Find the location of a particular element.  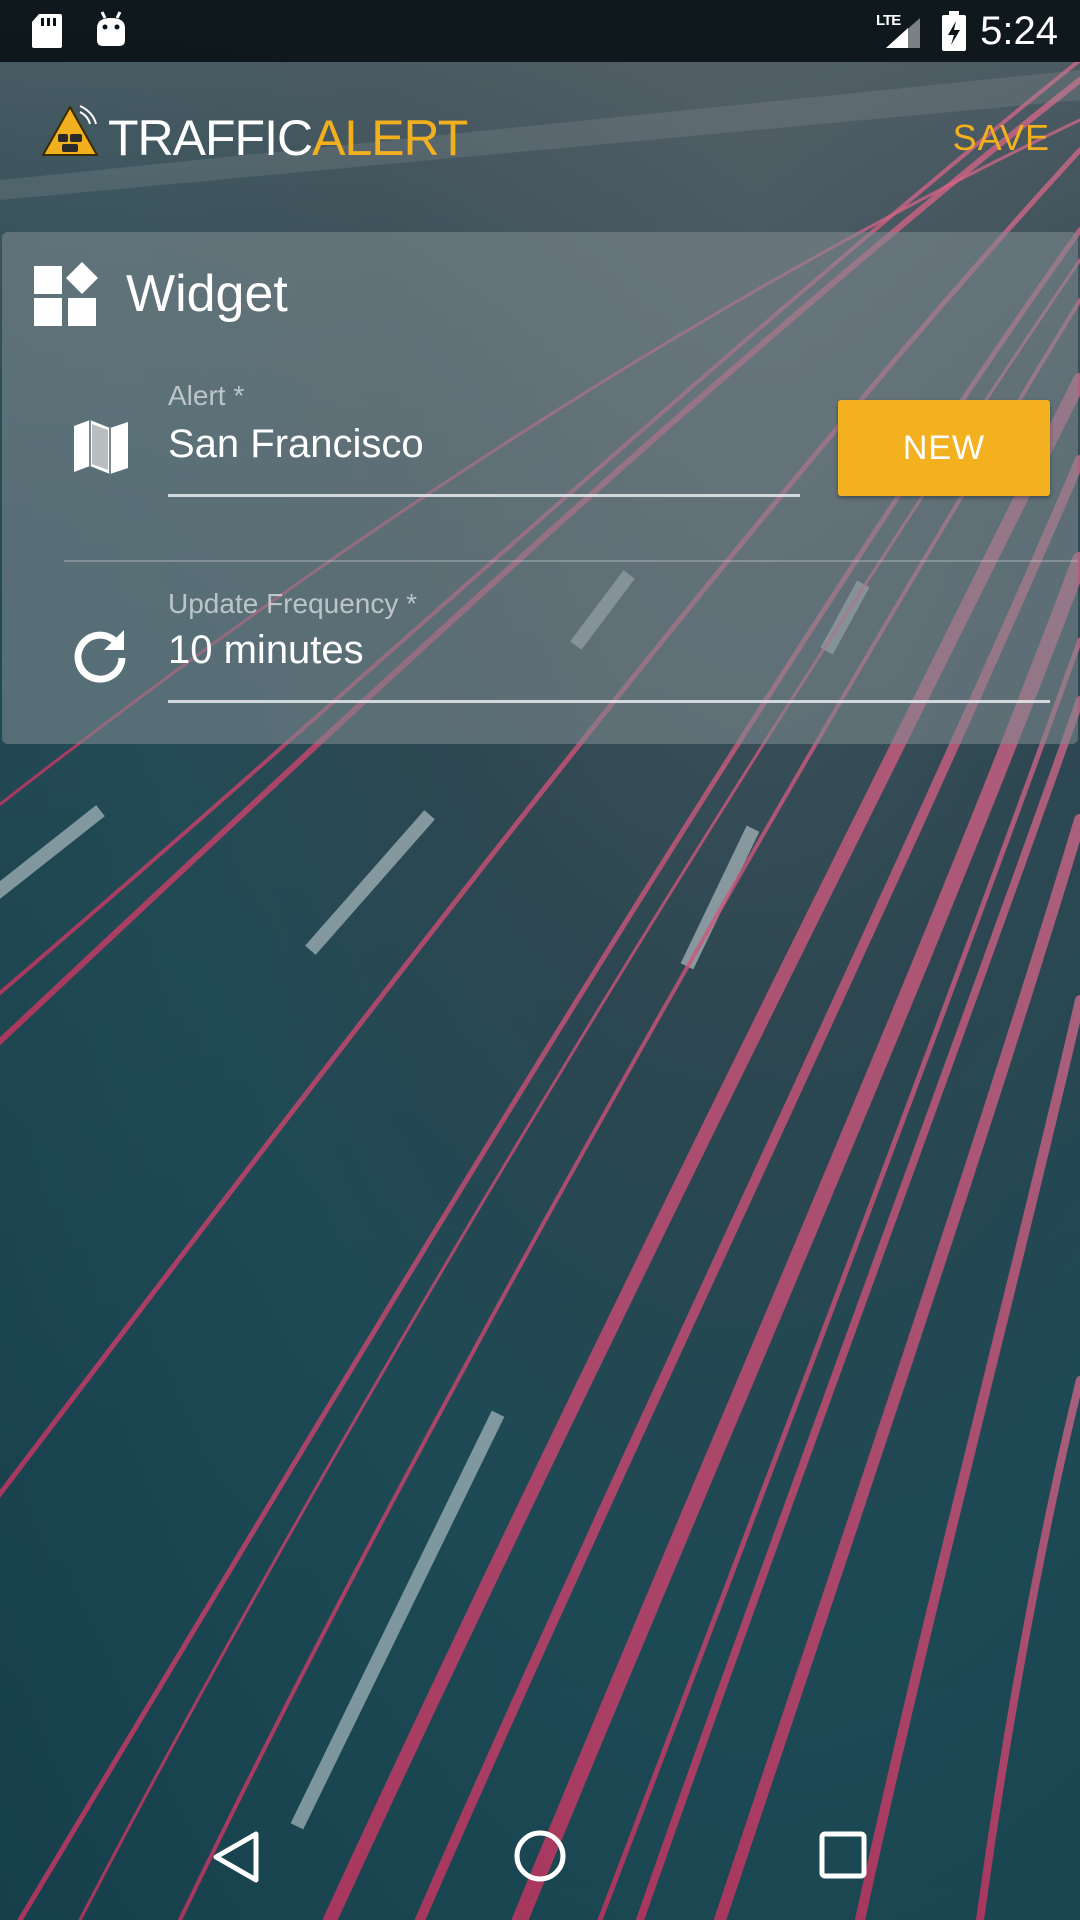

lte-signal-icon is located at coordinates (903, 33).